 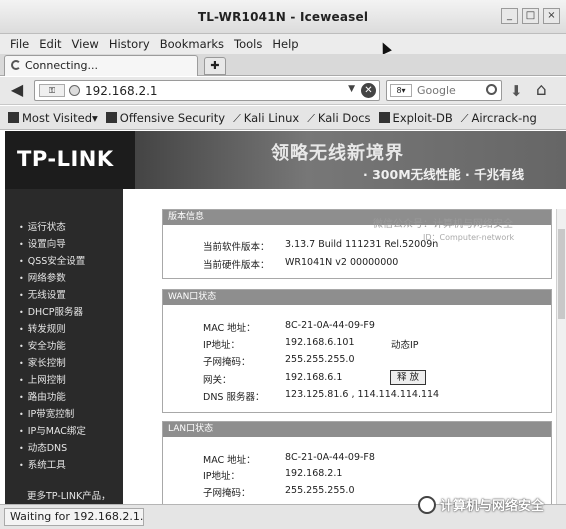 What do you see at coordinates (85, 44) in the screenshot?
I see `menu-view: View` at bounding box center [85, 44].